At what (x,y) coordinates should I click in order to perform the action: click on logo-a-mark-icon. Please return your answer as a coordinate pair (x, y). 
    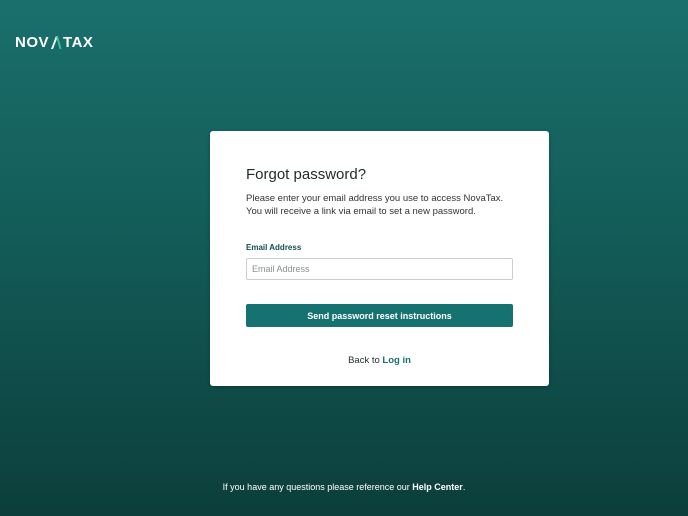
    Looking at the image, I should click on (56, 42).